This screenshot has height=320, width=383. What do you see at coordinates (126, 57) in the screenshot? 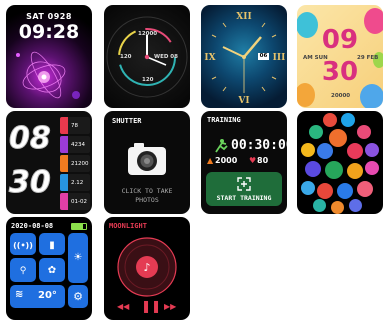
I see `left-readout: 120` at bounding box center [126, 57].